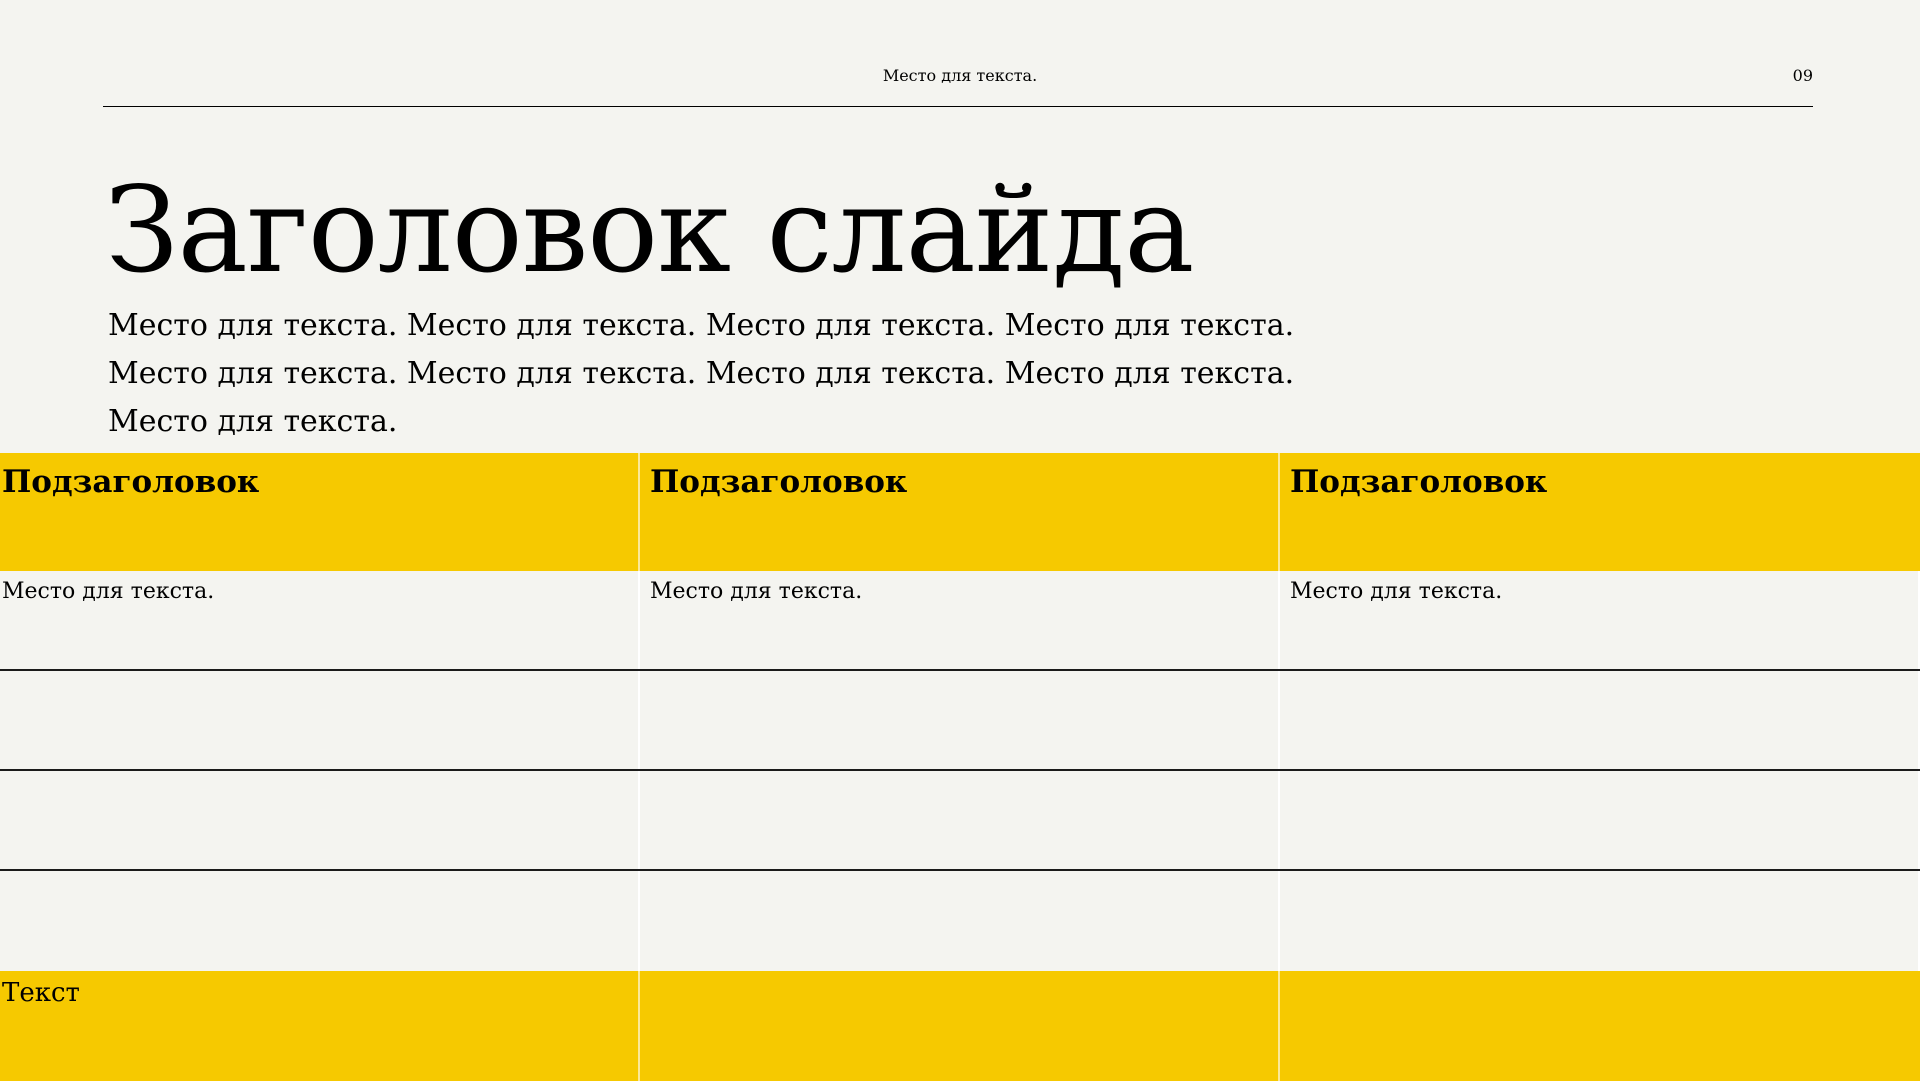  What do you see at coordinates (650, 230) in the screenshot?
I see `slide-title: Заголовок слайда` at bounding box center [650, 230].